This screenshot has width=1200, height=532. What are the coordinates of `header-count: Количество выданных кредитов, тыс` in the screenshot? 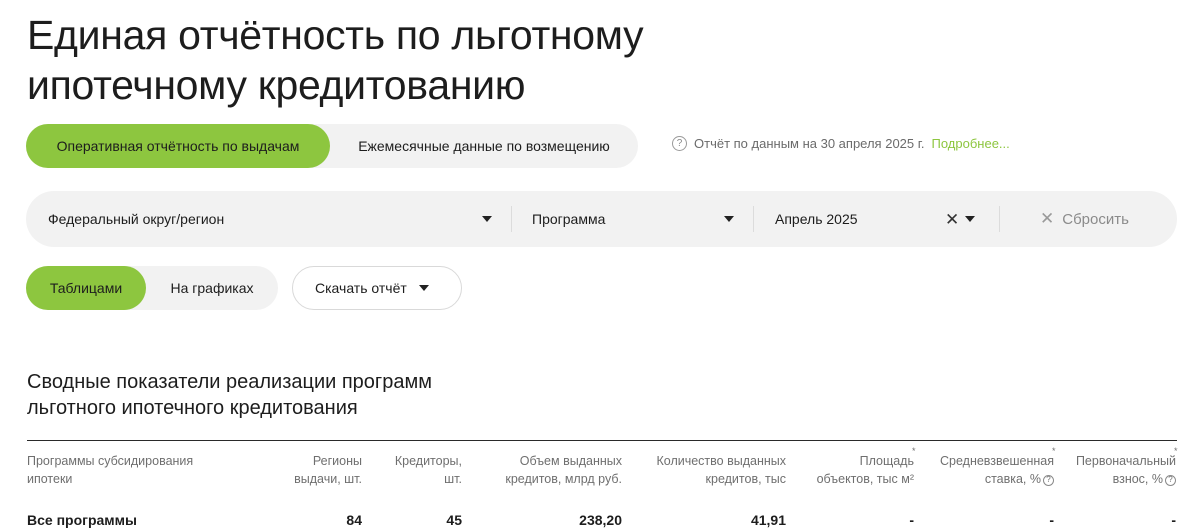 It's located at (704, 470).